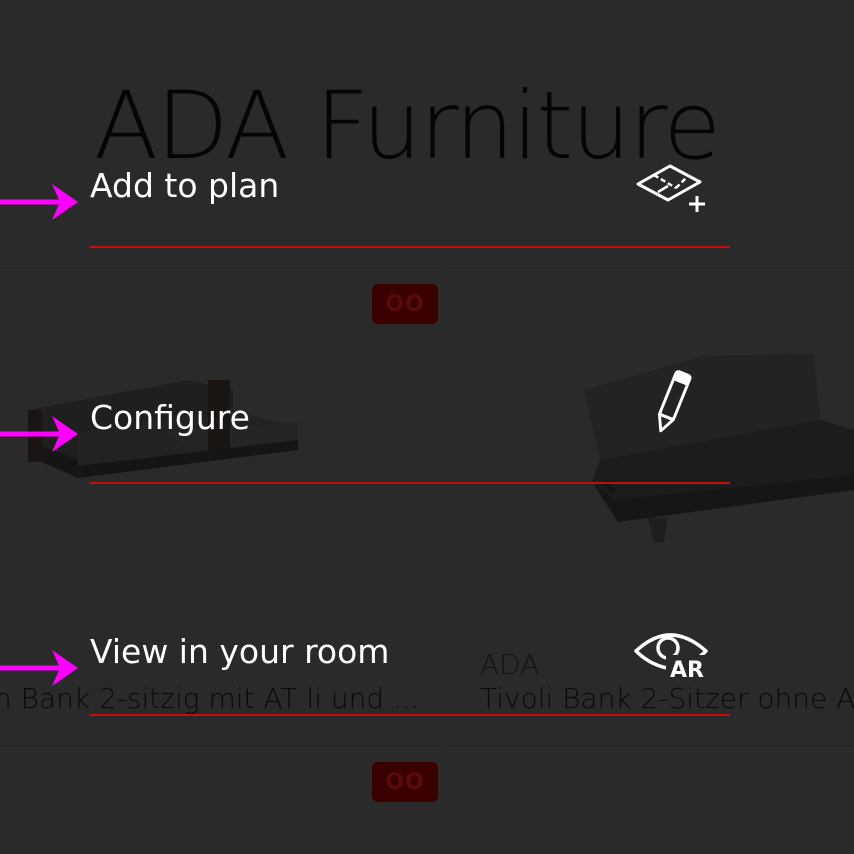  Describe the element at coordinates (407, 126) in the screenshot. I see `brand-title: ADA Furniture` at that location.